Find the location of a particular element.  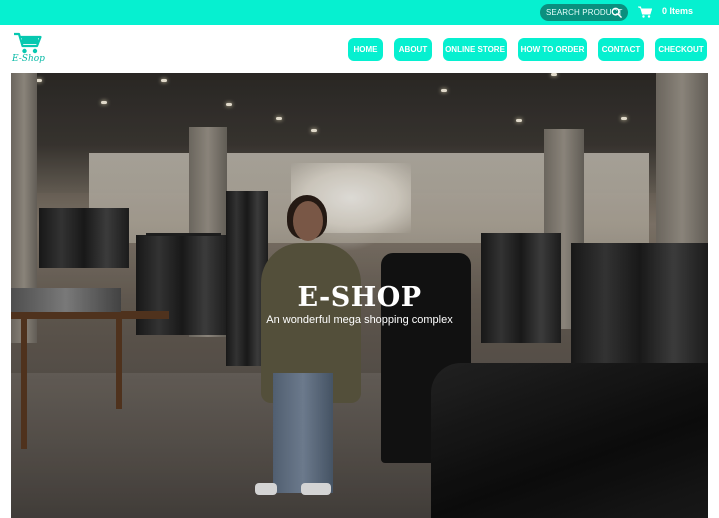

search-icon is located at coordinates (616, 12).